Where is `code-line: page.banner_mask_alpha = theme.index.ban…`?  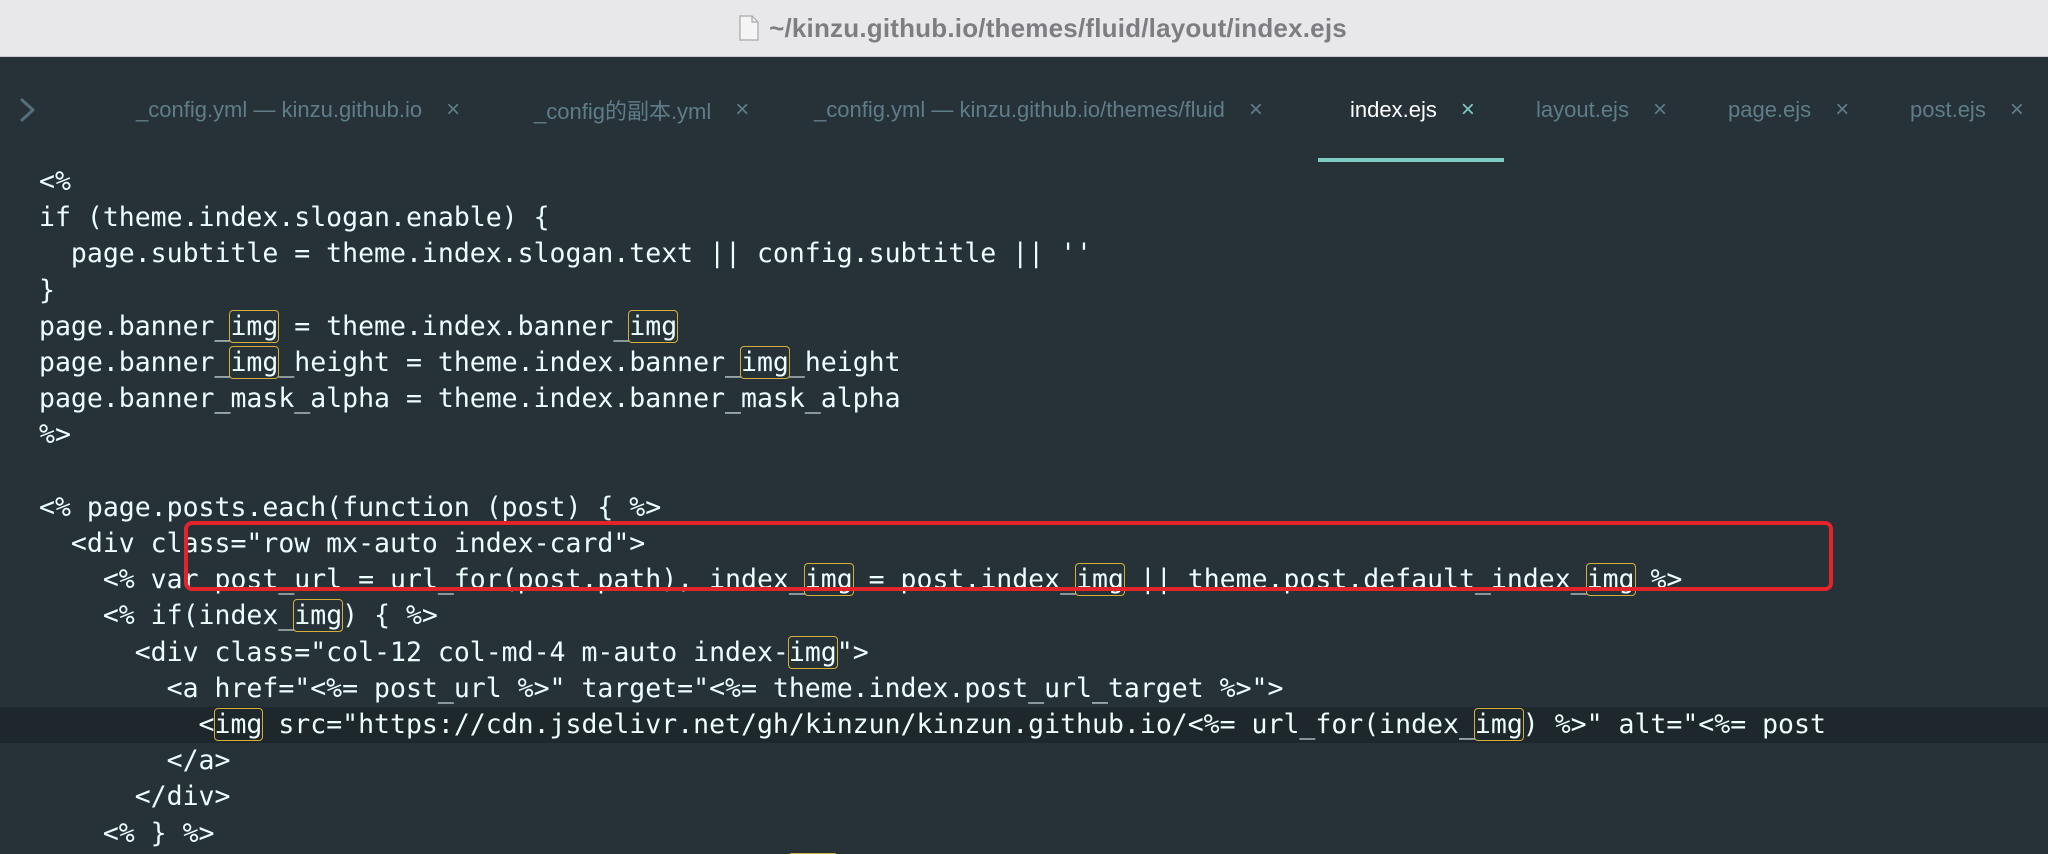 code-line: page.banner_mask_alpha = theme.index.ban… is located at coordinates (470, 399).